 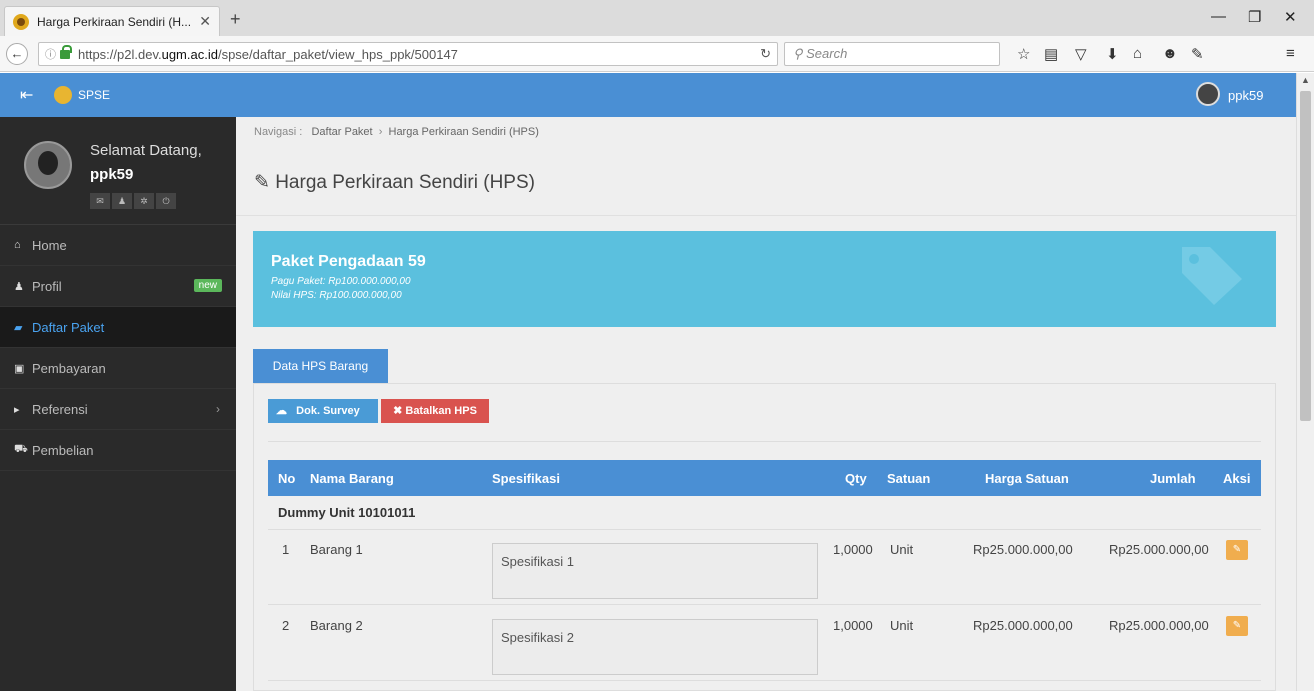 I want to click on sidebar-item-home: ⌂ Home, so click(x=118, y=245).